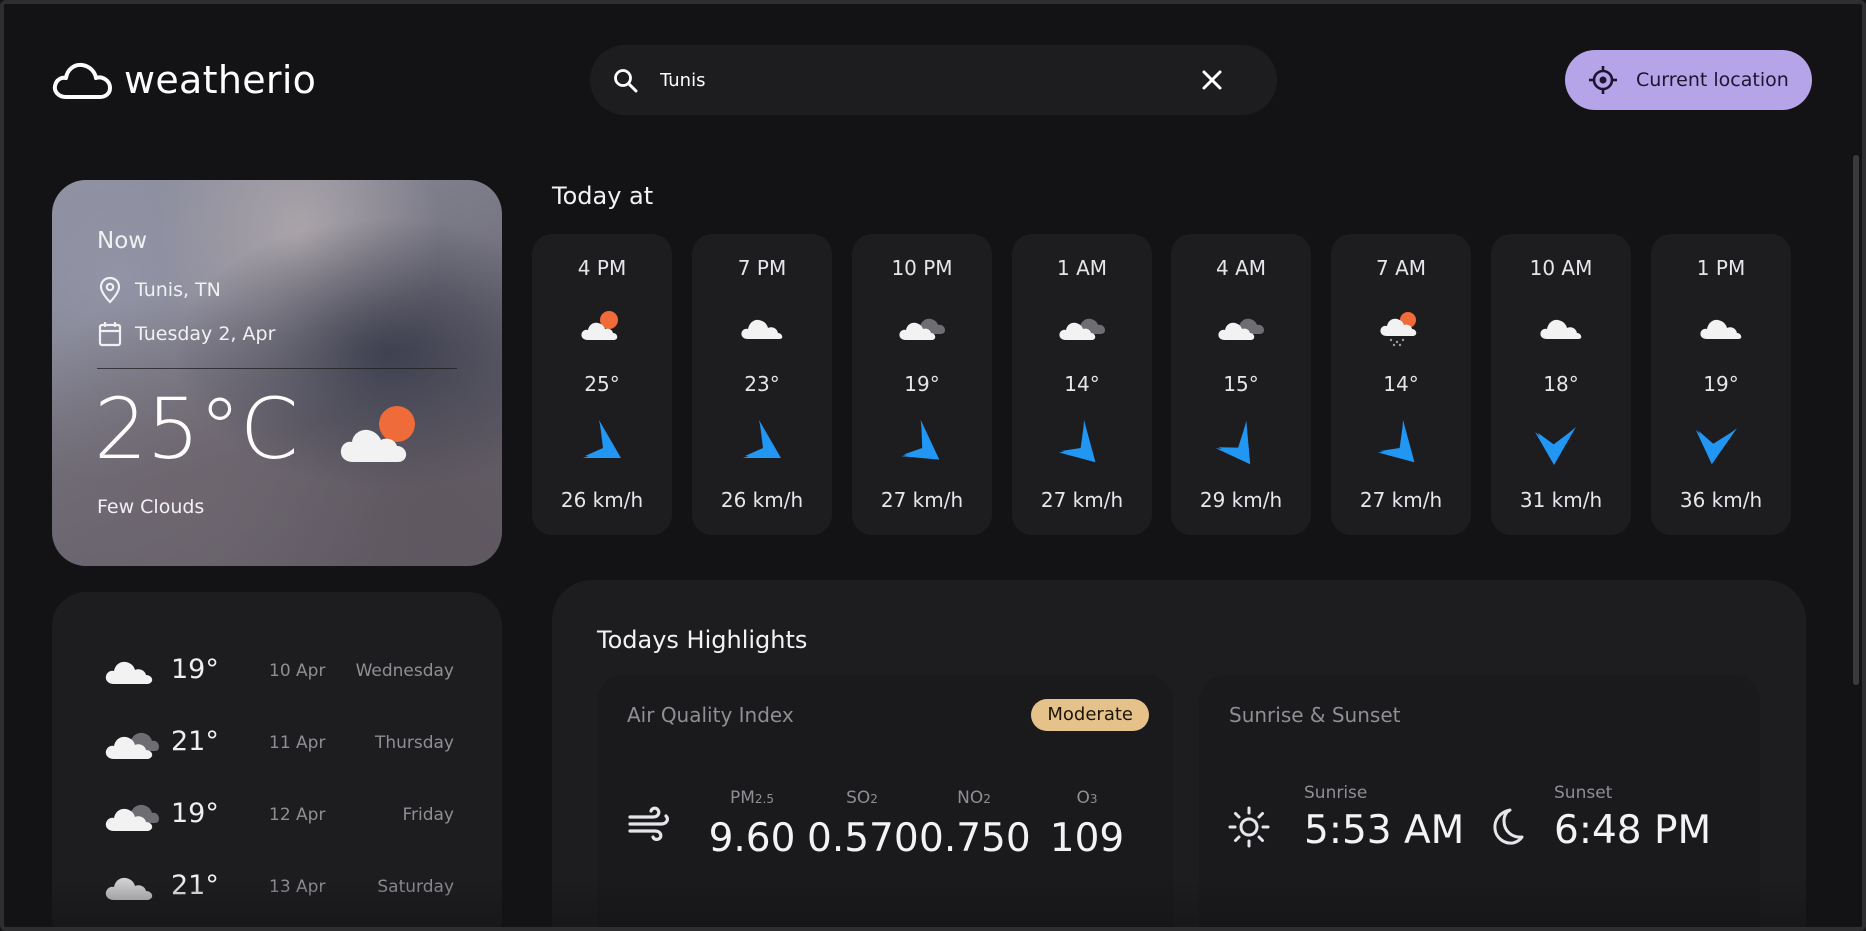 This screenshot has width=1866, height=931. What do you see at coordinates (922, 384) in the screenshot?
I see `hour-card: 10 PM 19° 27 km/h` at bounding box center [922, 384].